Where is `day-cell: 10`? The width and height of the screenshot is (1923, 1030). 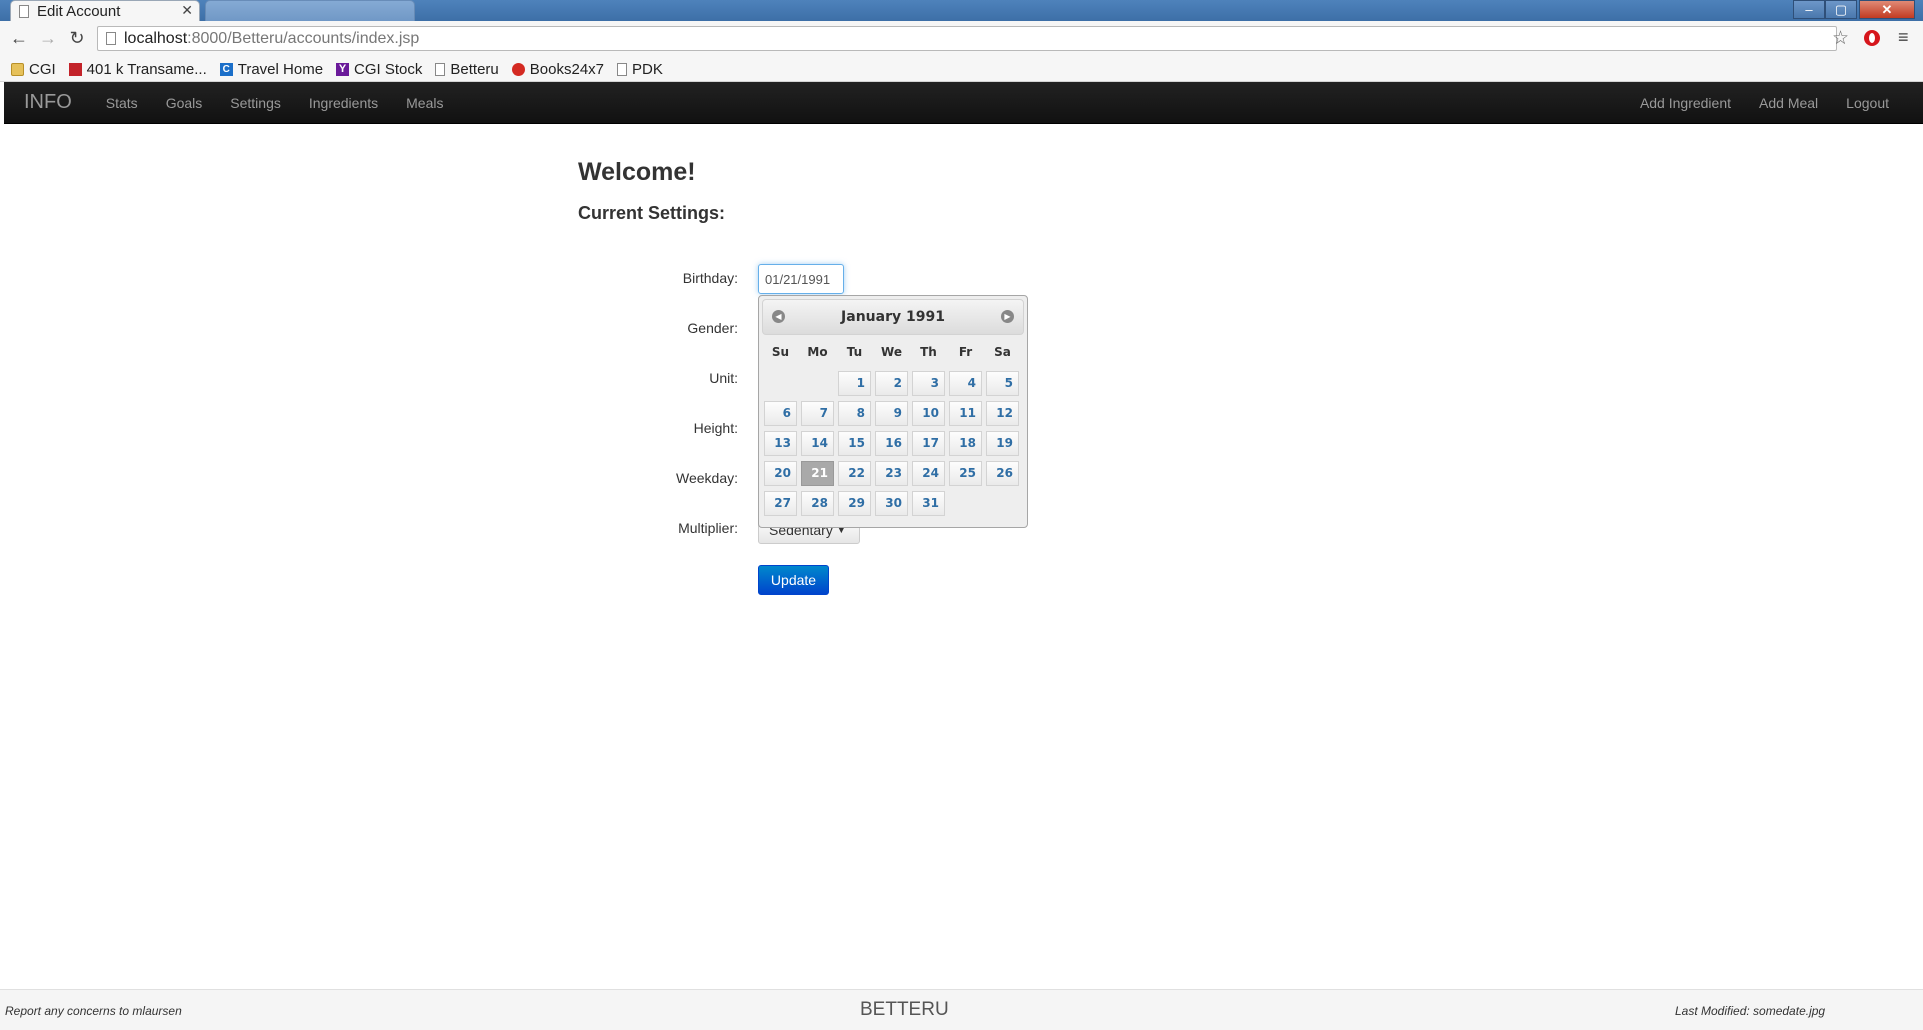 day-cell: 10 is located at coordinates (928, 413).